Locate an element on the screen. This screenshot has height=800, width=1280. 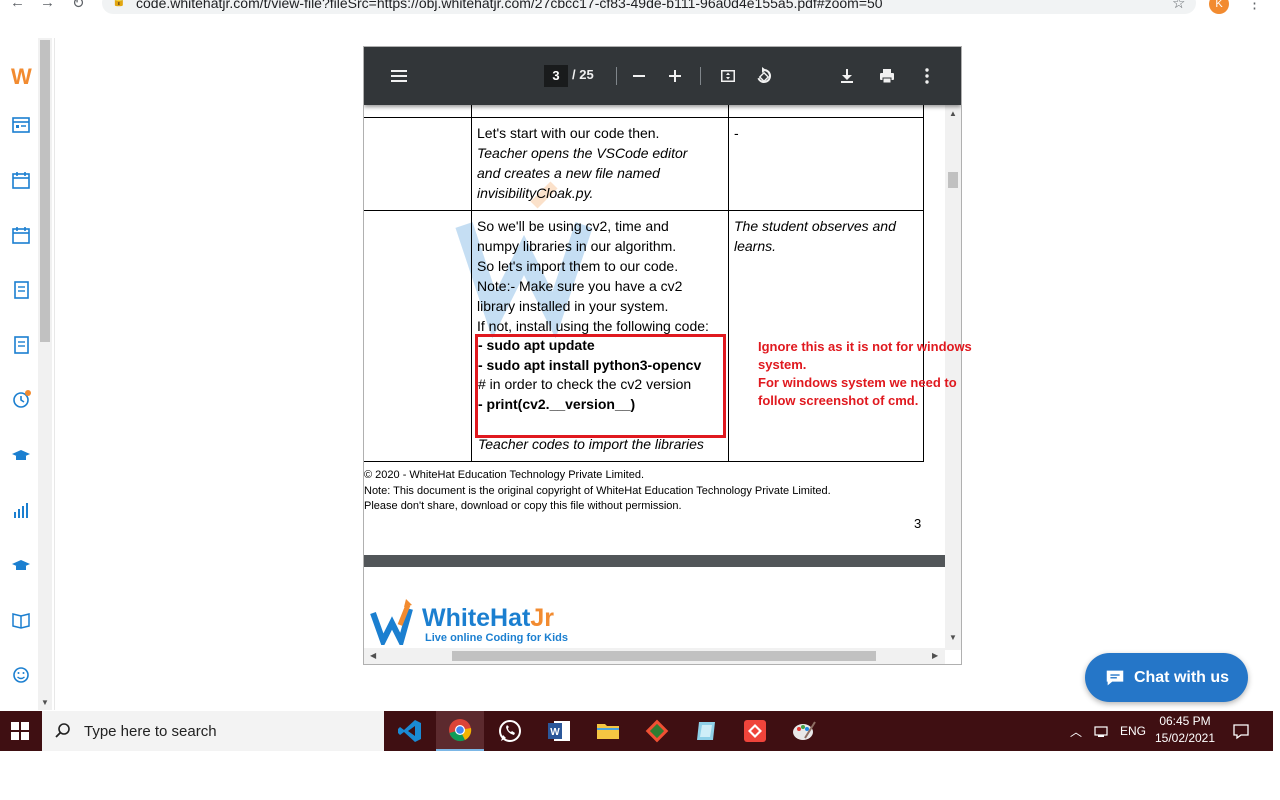
search-icon is located at coordinates (62, 730).